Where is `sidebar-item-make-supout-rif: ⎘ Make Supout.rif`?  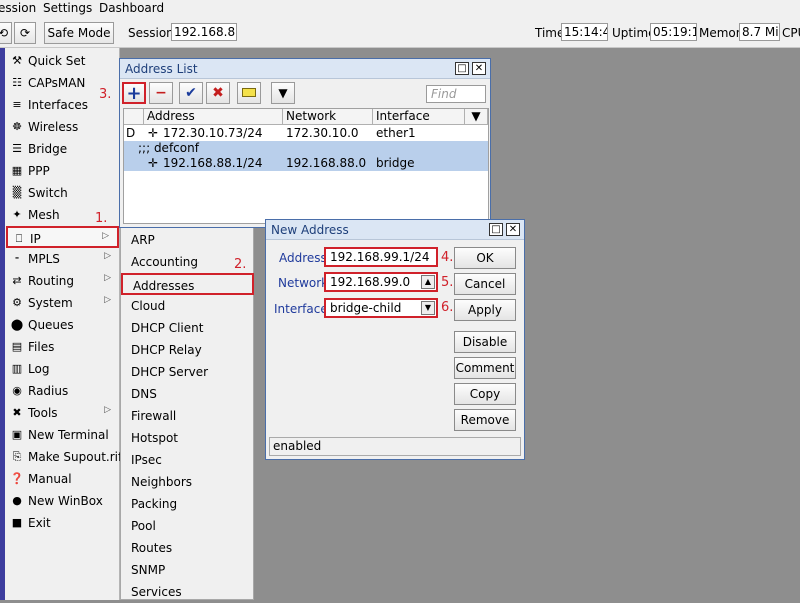 sidebar-item-make-supout-rif: ⎘ Make Supout.rif is located at coordinates (64, 457).